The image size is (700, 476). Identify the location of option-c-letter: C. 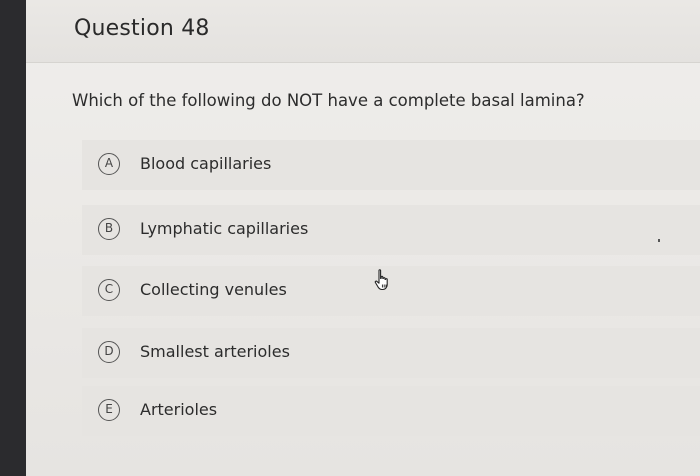
(109, 290).